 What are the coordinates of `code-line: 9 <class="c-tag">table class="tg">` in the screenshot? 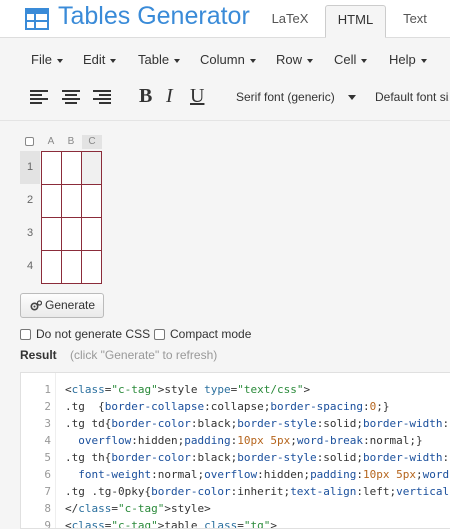 It's located at (235, 523).